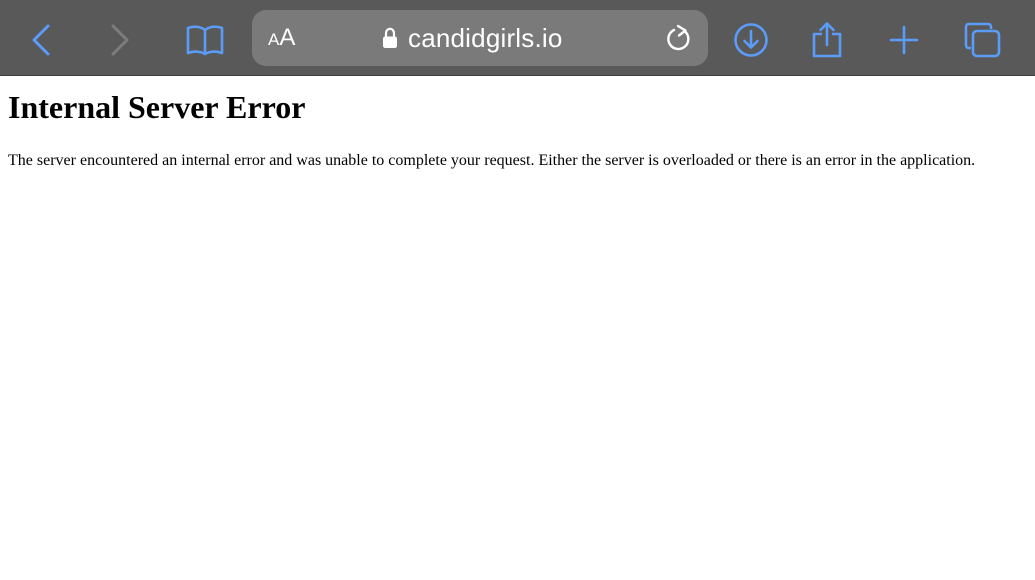  I want to click on text-size-button: A A, so click(281, 38).